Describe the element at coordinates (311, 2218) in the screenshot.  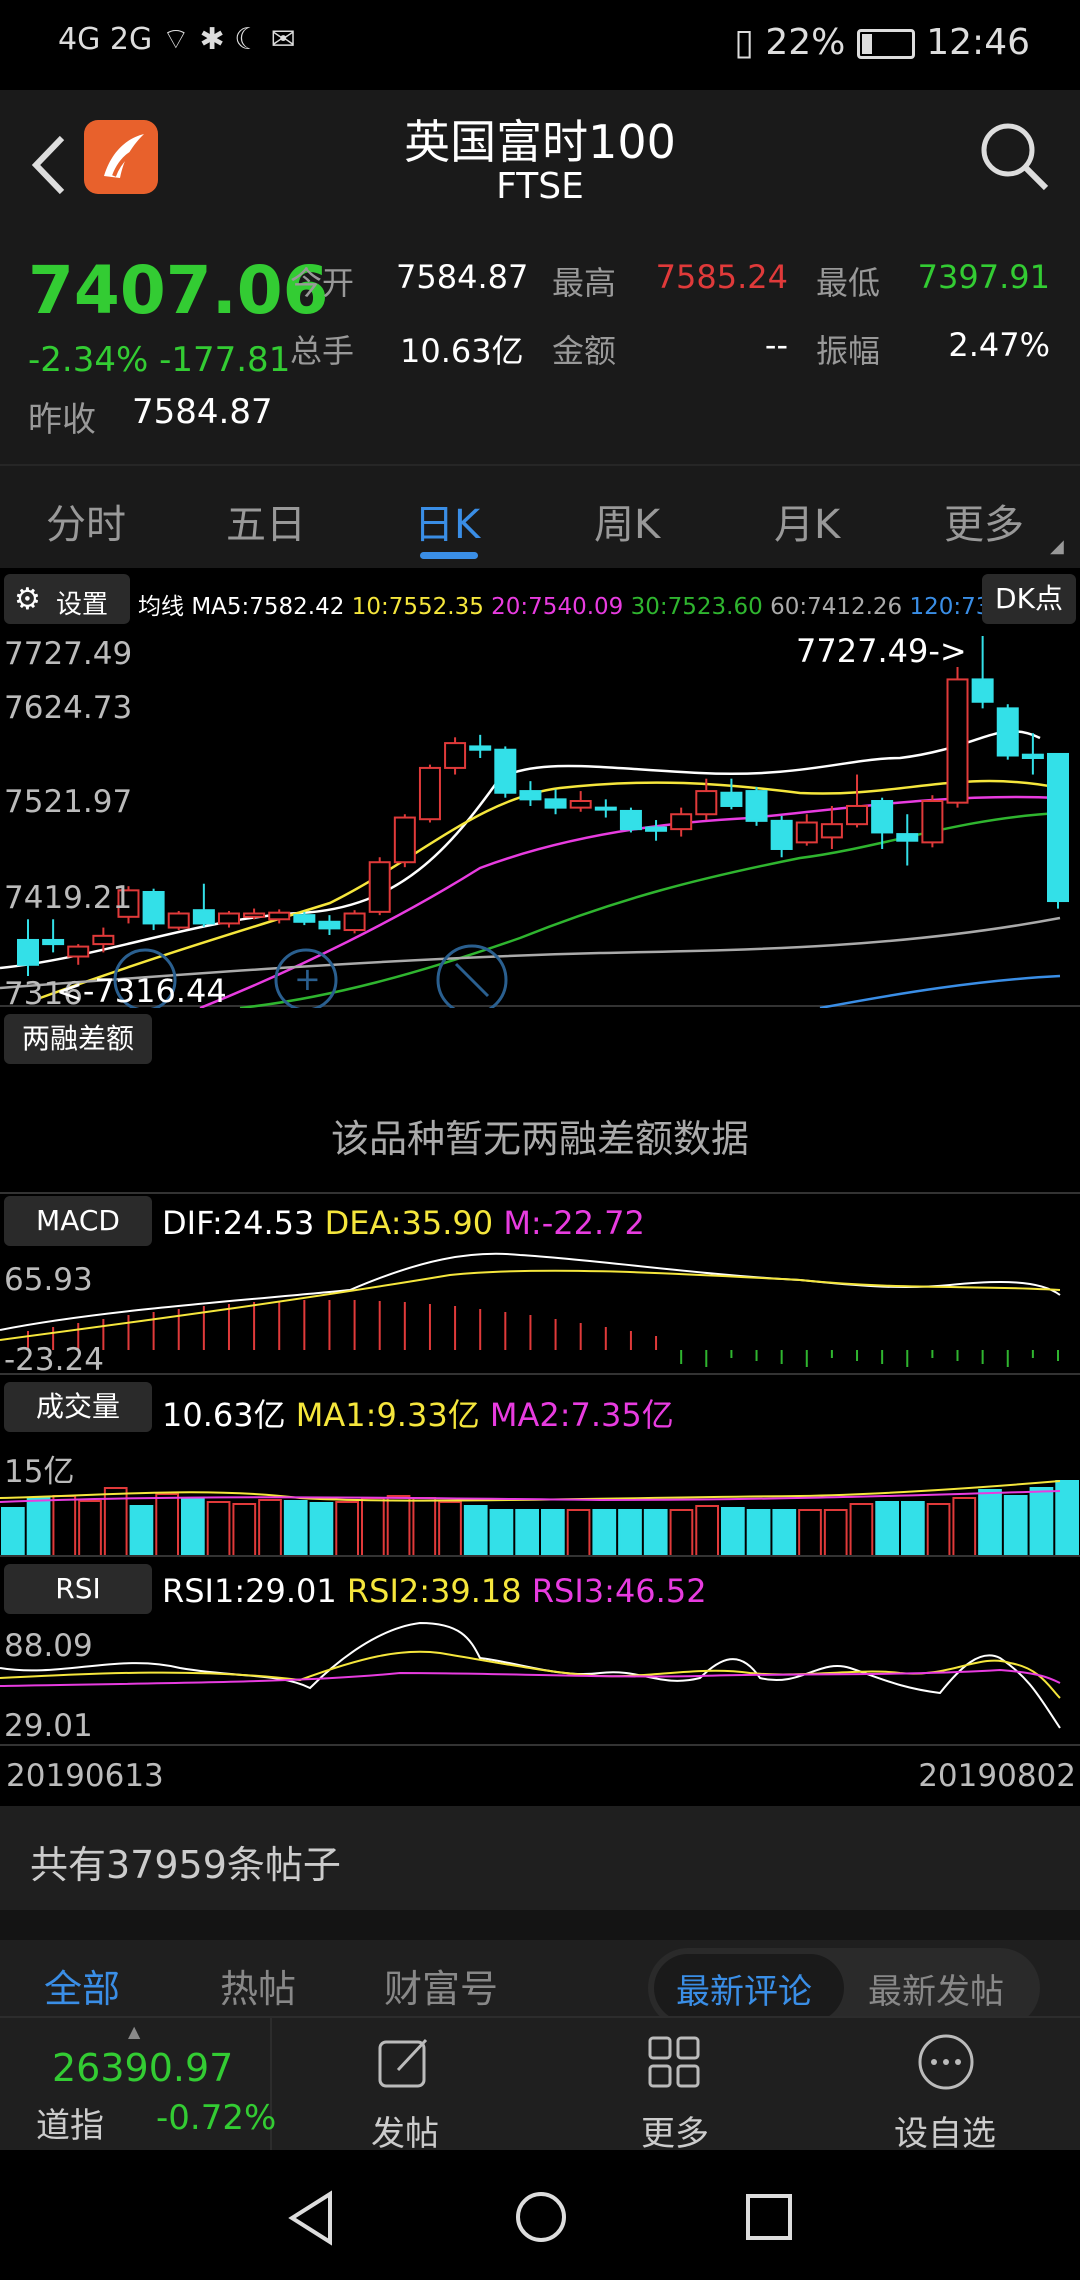
I see `nav-back-icon` at that location.